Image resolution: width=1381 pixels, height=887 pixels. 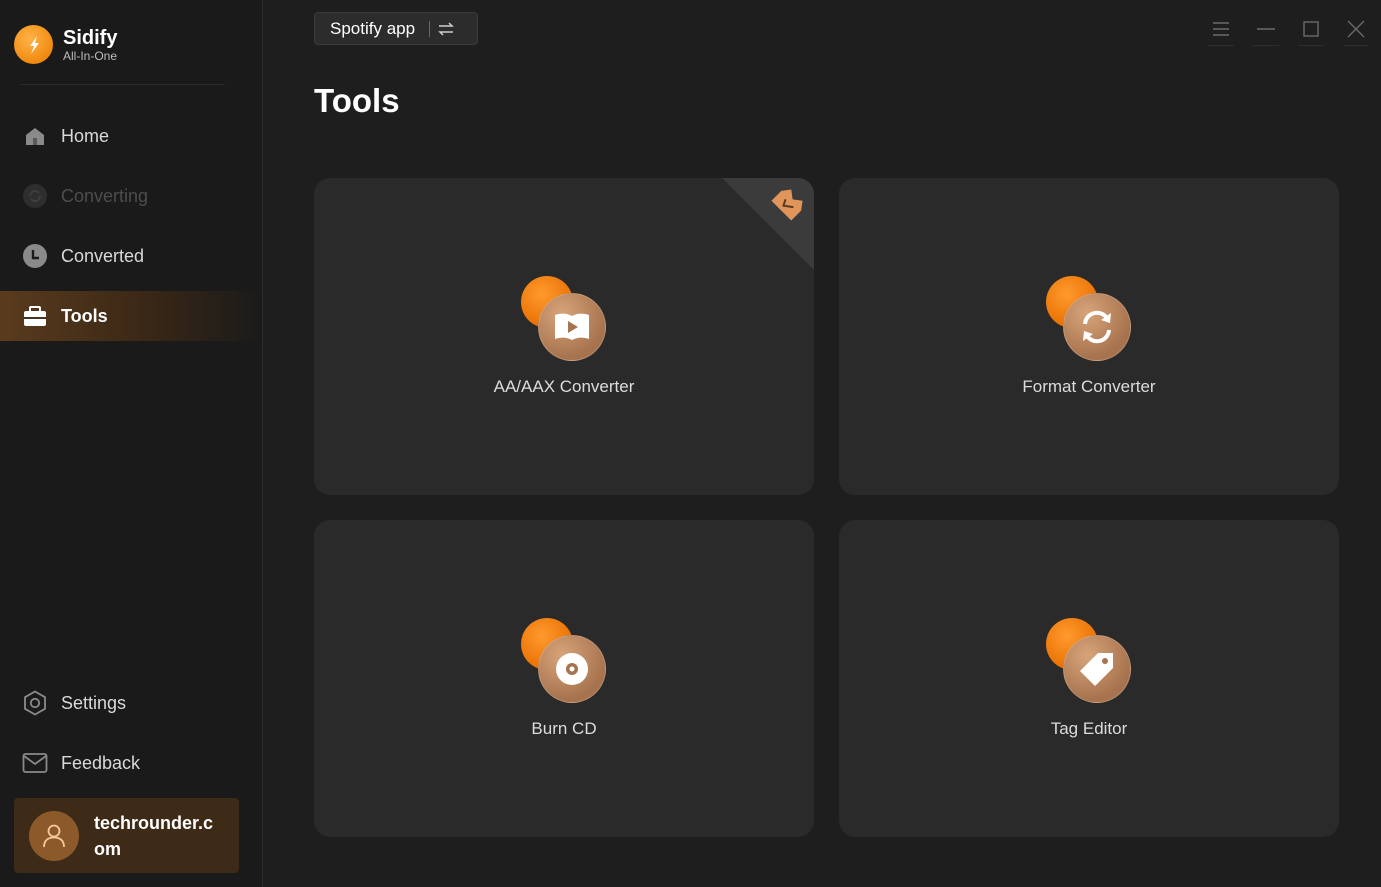 I want to click on sidebar-item-converted: Converted, so click(x=131, y=256).